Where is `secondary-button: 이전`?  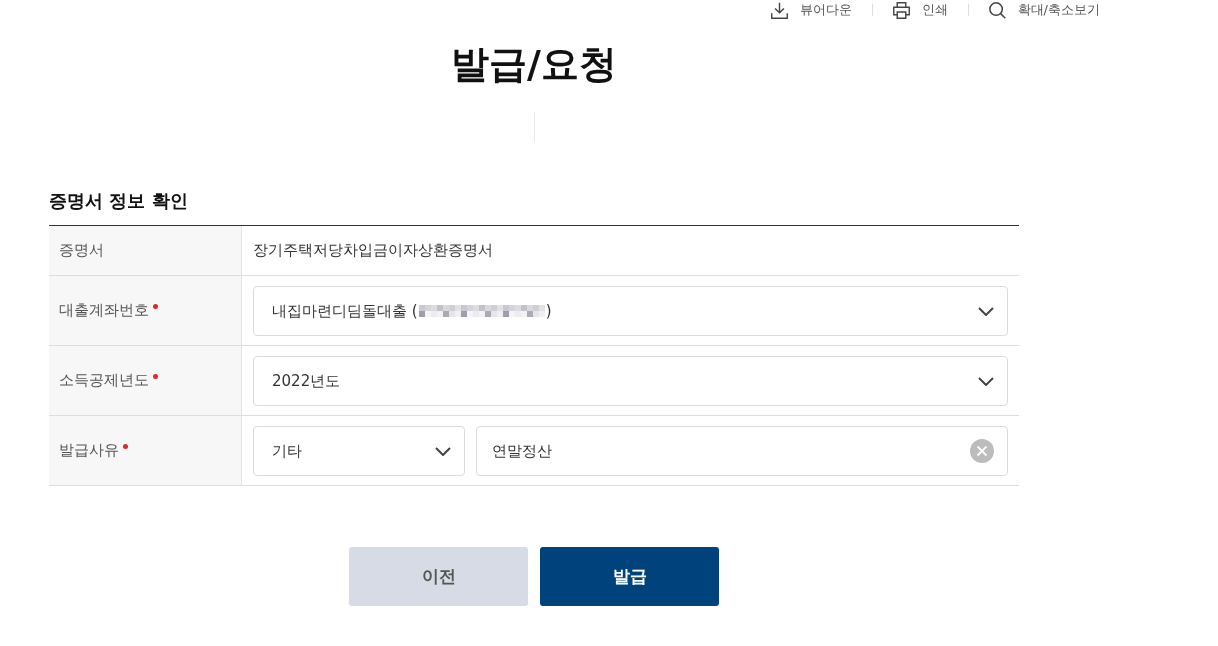
secondary-button: 이전 is located at coordinates (438, 576).